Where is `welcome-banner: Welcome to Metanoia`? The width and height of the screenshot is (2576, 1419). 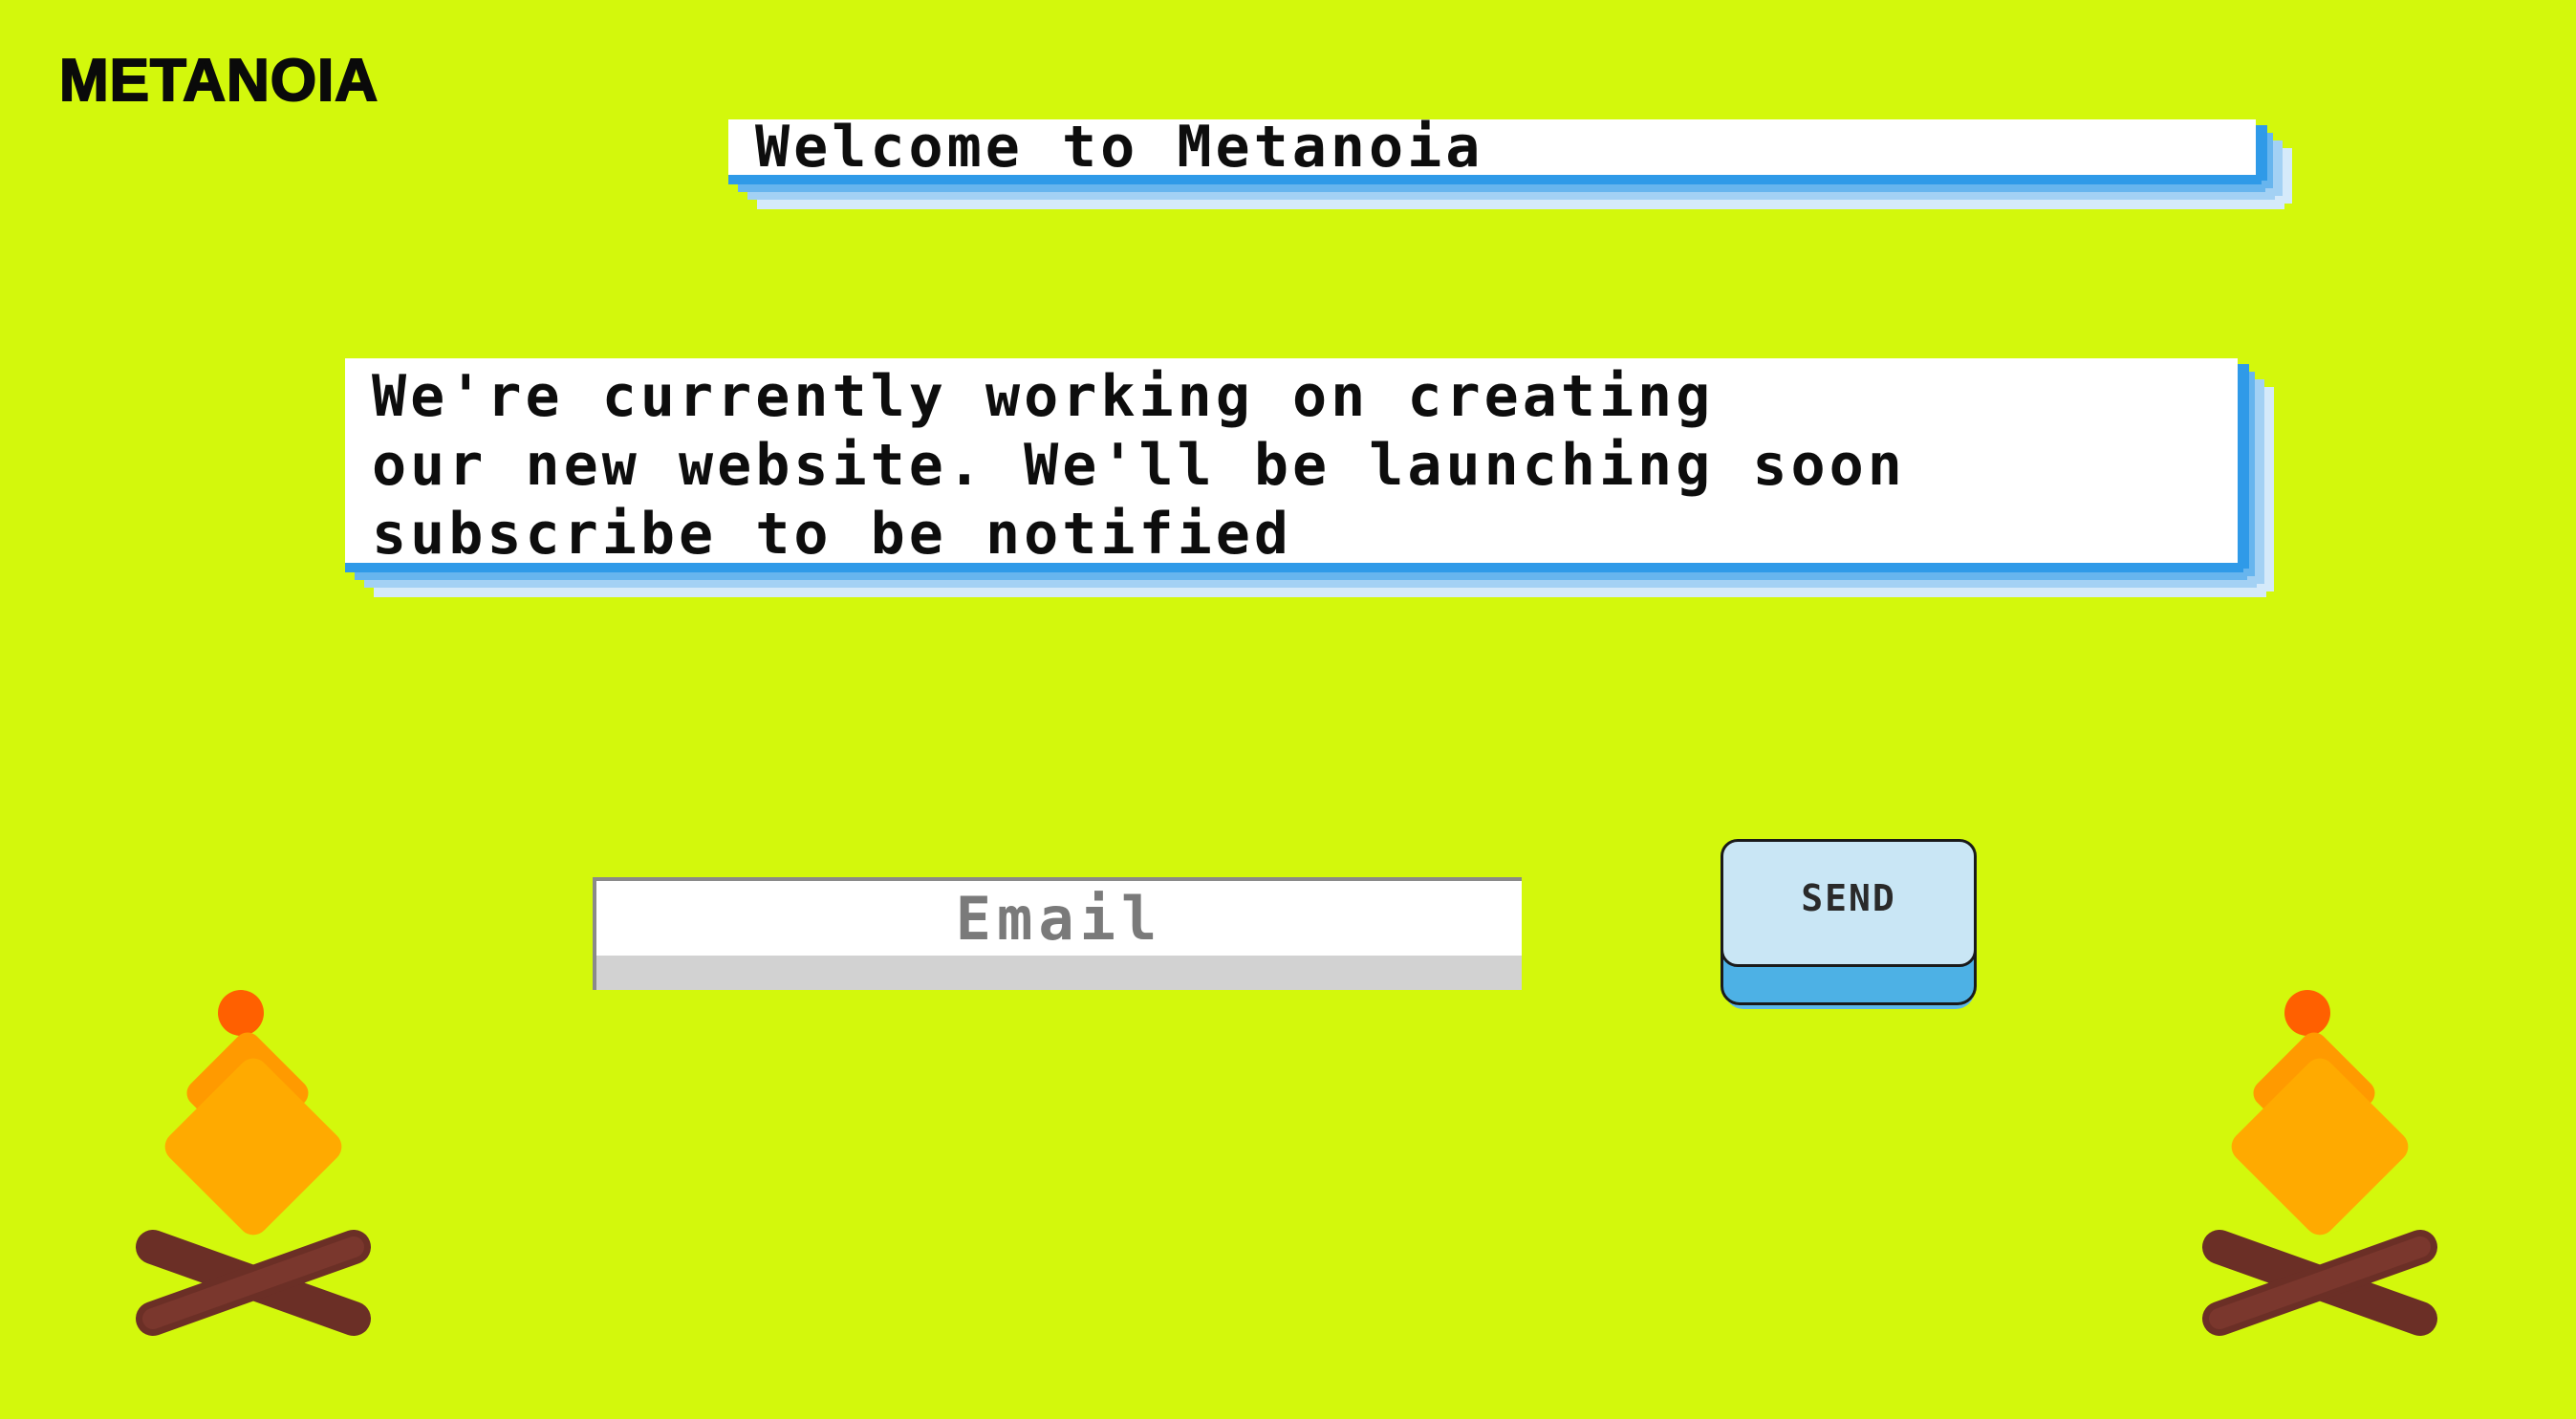 welcome-banner: Welcome to Metanoia is located at coordinates (1492, 147).